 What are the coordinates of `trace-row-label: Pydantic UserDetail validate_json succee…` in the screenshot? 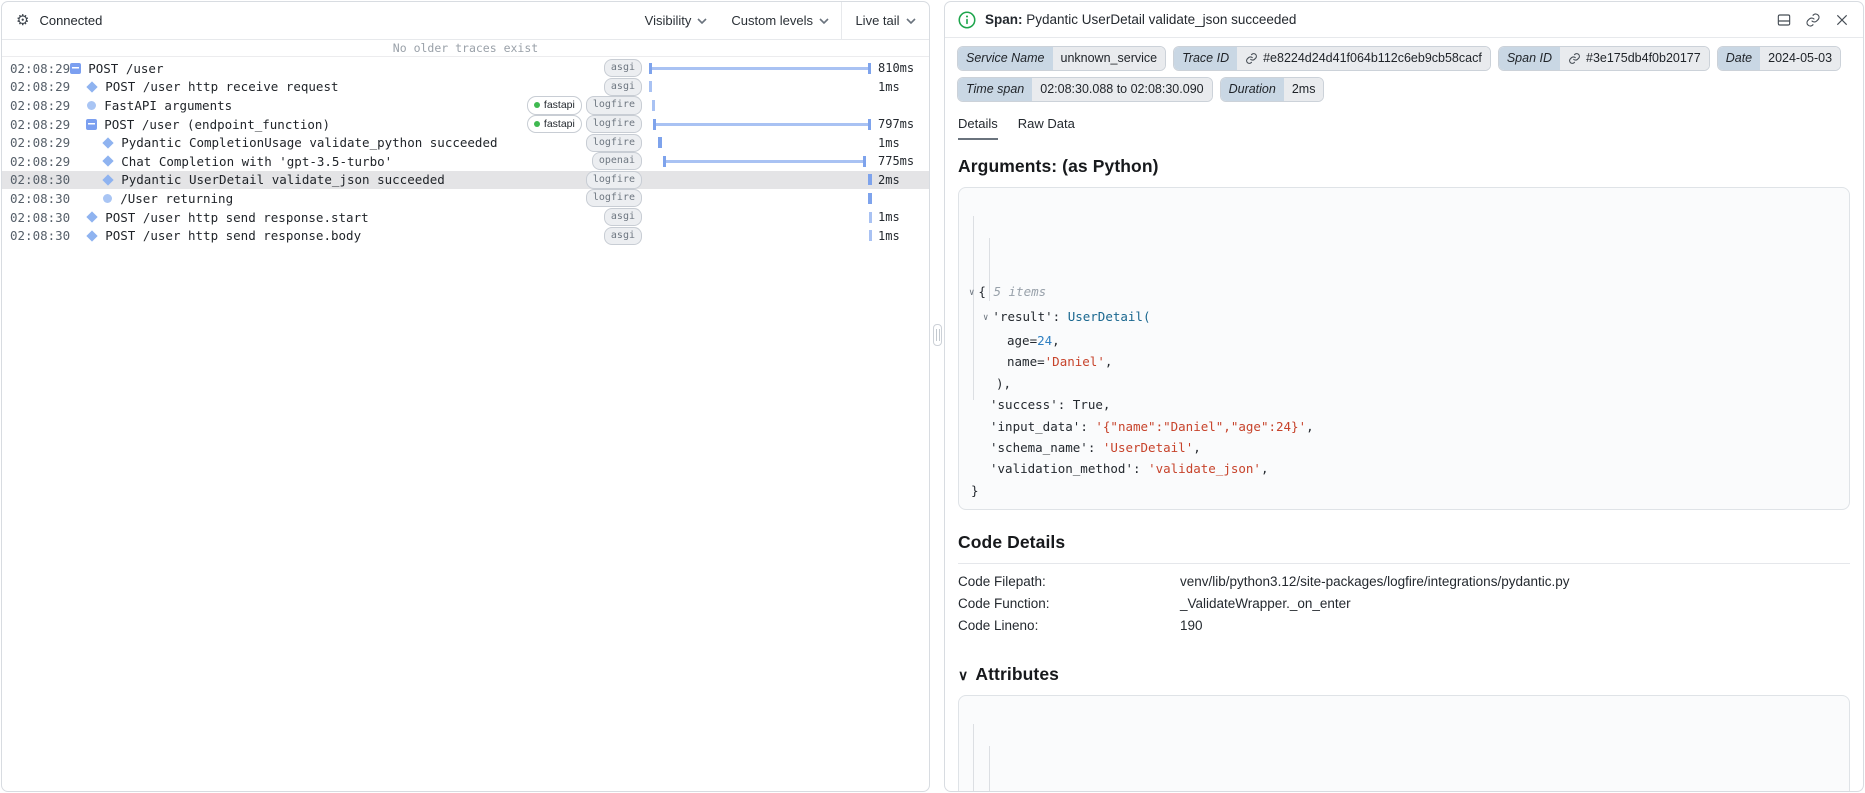 It's located at (283, 180).